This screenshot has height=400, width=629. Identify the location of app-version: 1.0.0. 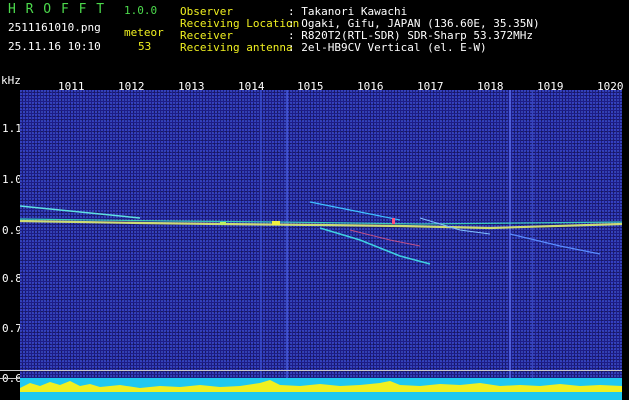
(141, 10).